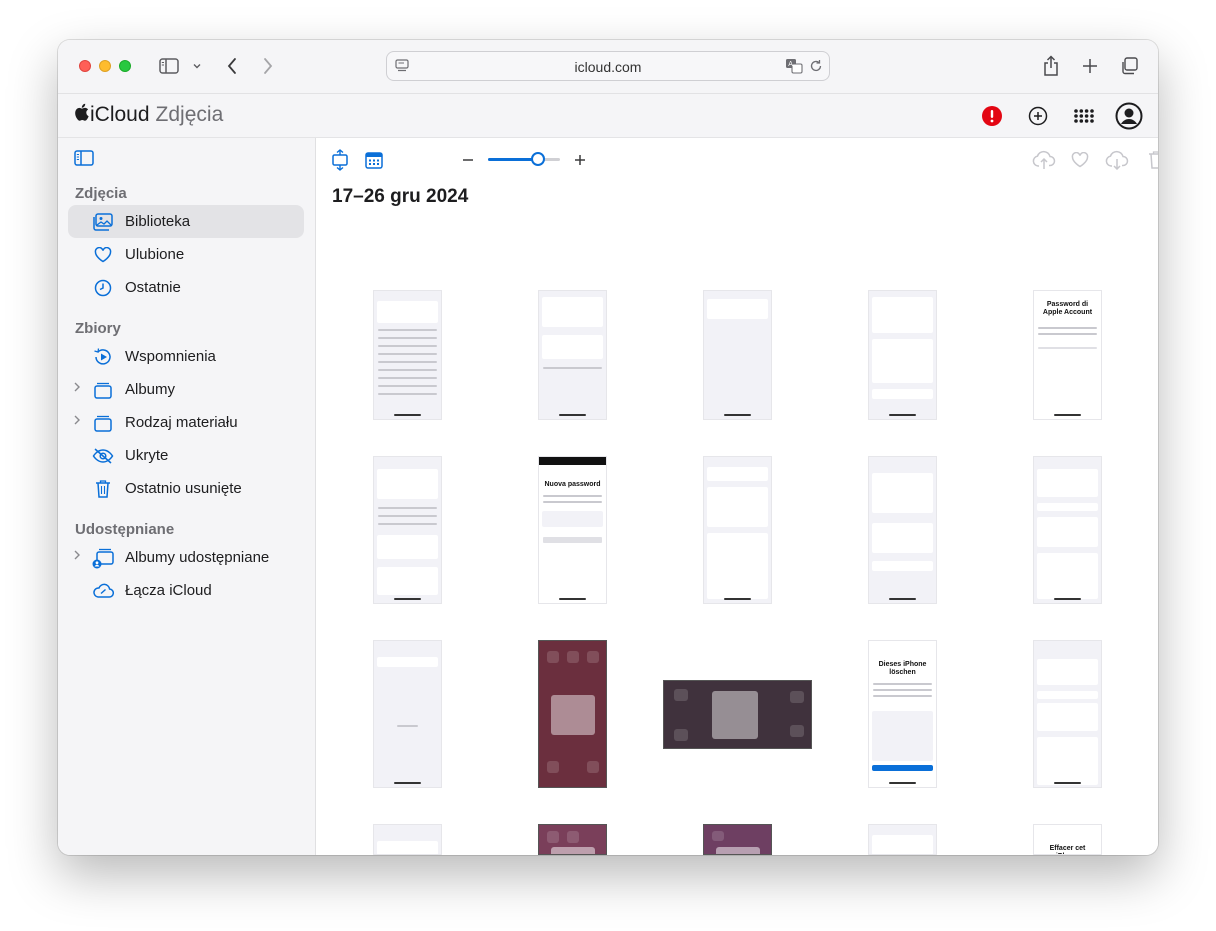 This screenshot has height=931, width=1216. Describe the element at coordinates (85, 66) in the screenshot. I see `close-window-button` at that location.